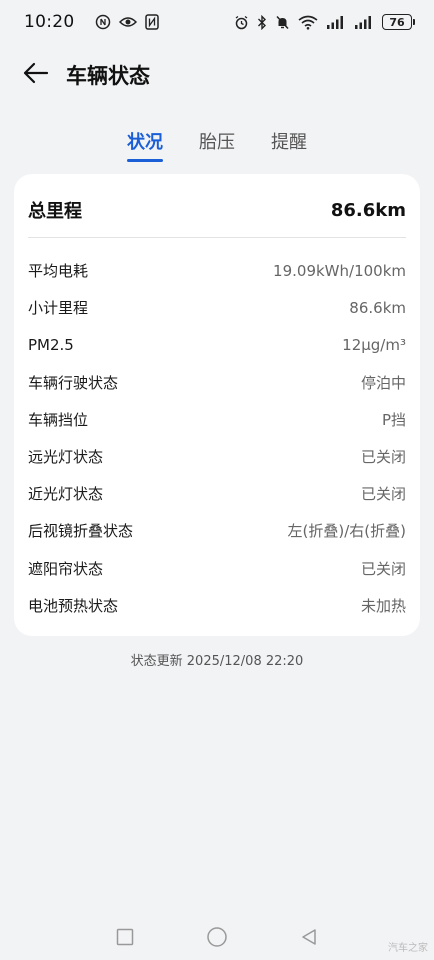 The height and width of the screenshot is (960, 434). I want to click on status-row-gear: 车辆挡位 P挡, so click(217, 419).